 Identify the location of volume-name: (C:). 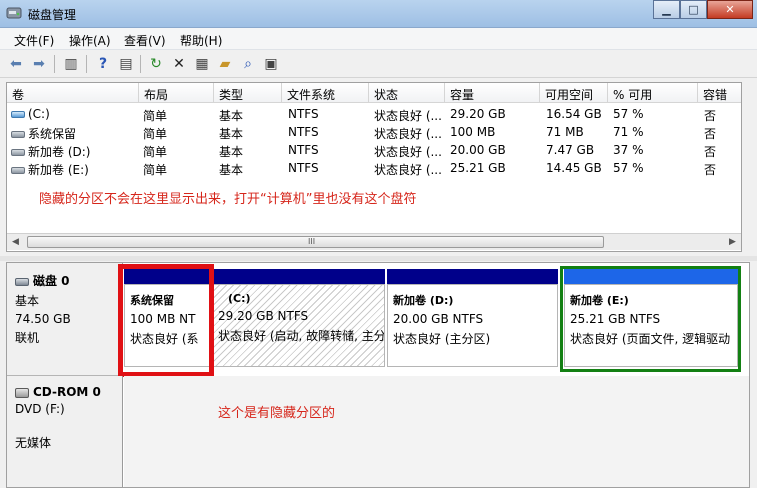
(39, 114).